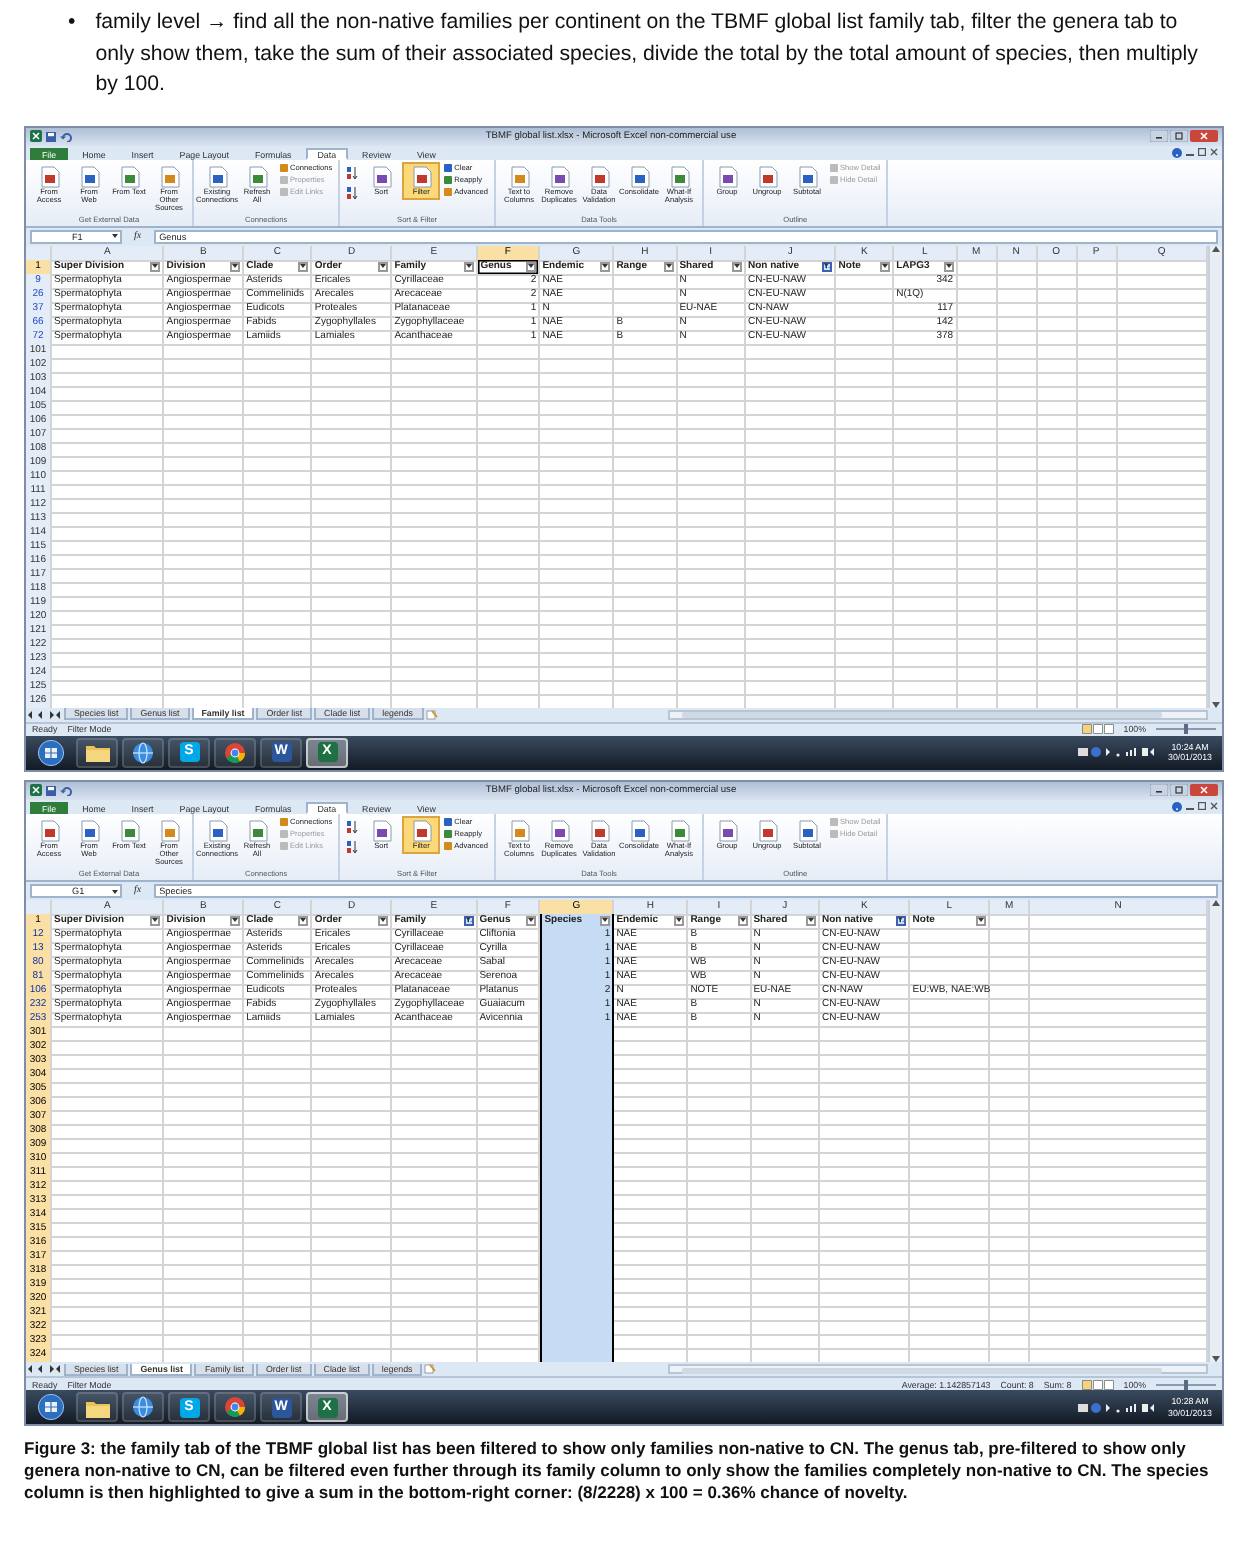 The image size is (1248, 1550). I want to click on spreadsheet-logo-icon, so click(36, 136).